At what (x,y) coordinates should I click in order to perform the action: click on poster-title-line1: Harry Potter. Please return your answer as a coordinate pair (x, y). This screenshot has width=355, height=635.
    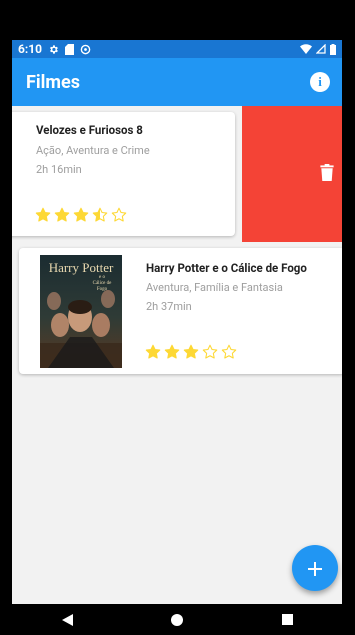
    Looking at the image, I should click on (81, 267).